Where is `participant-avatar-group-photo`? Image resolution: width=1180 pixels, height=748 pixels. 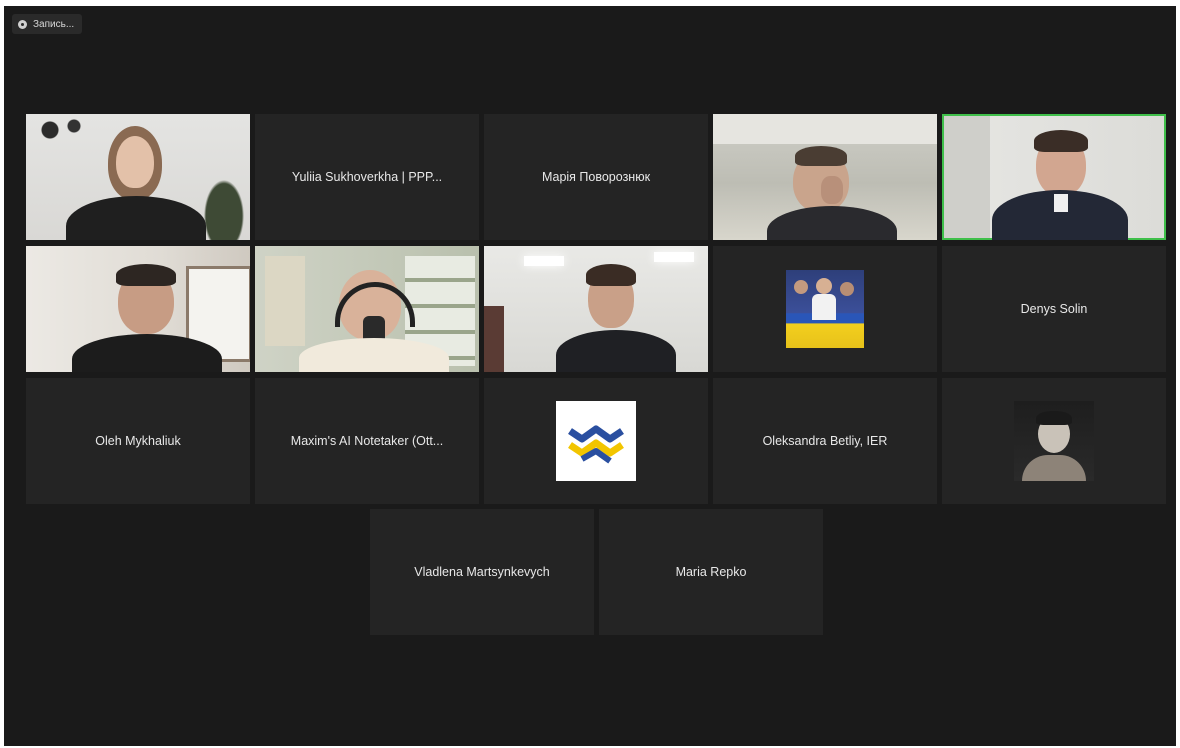 participant-avatar-group-photo is located at coordinates (825, 309).